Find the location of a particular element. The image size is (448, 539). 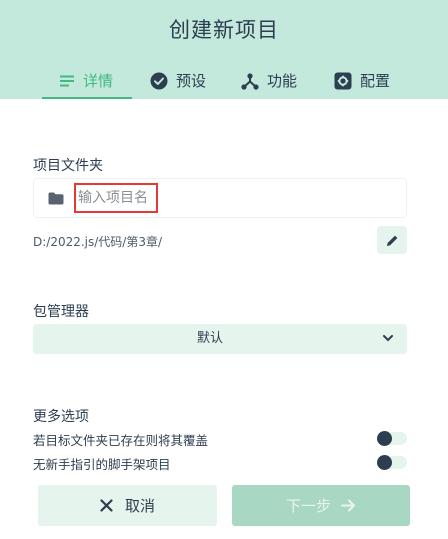

next-step-button: 下一步 is located at coordinates (321, 505).